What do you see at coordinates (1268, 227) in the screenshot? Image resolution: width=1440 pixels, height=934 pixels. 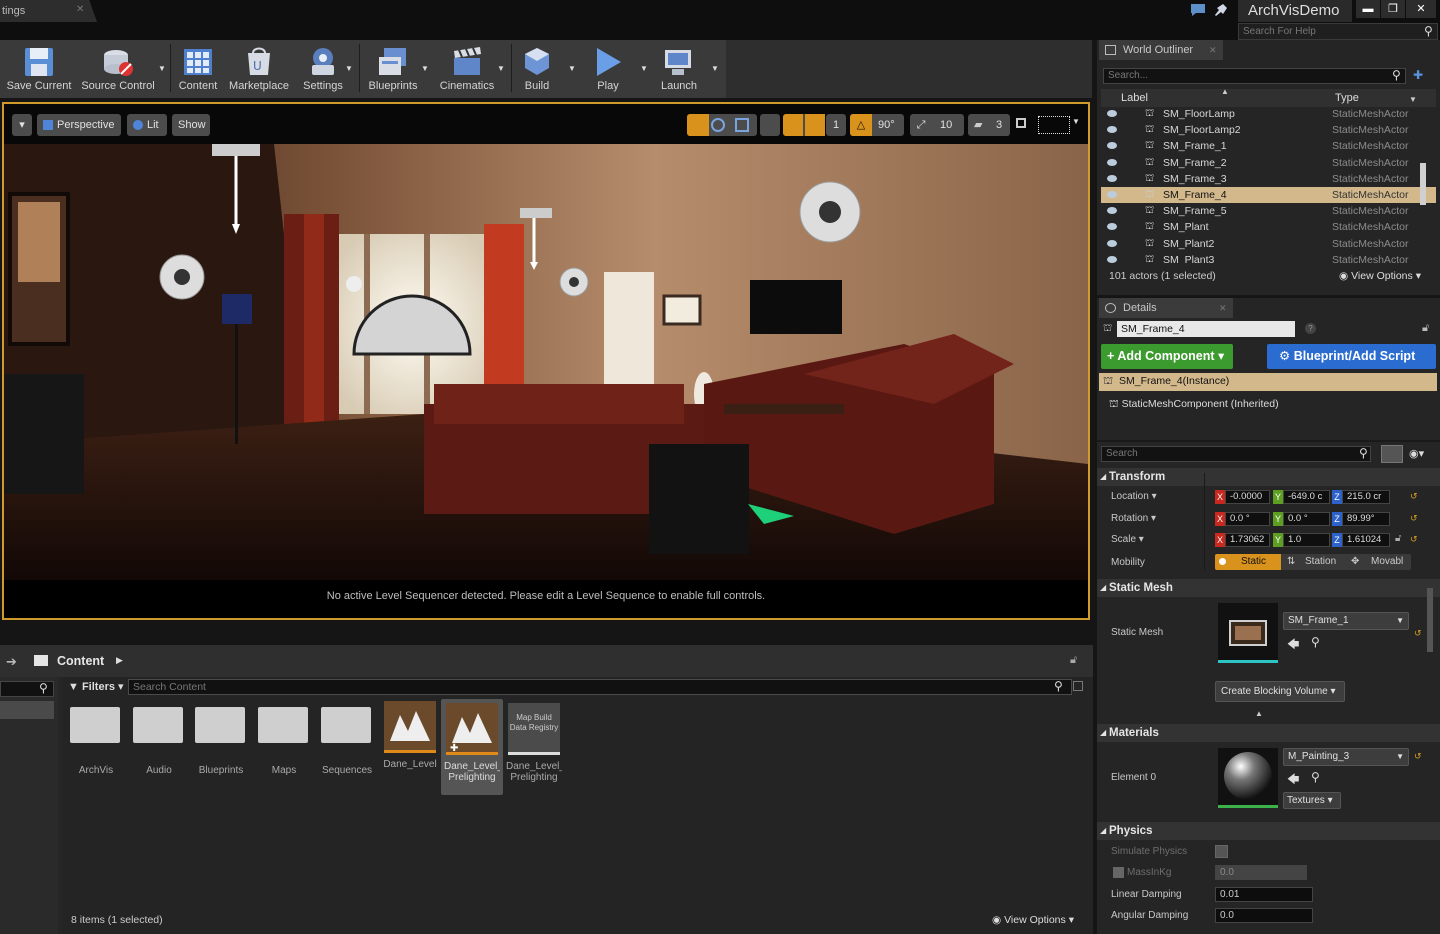 I see `outliner-row: ⛫ SM_Plant StaticMeshActor` at bounding box center [1268, 227].